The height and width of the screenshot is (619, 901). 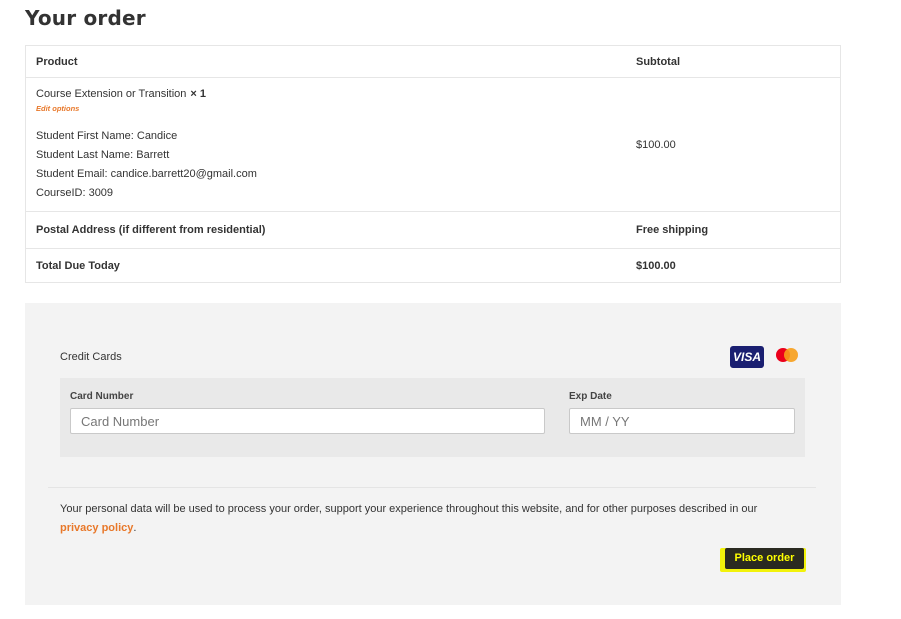 What do you see at coordinates (78, 265) in the screenshot?
I see `total-label: Total Due Today` at bounding box center [78, 265].